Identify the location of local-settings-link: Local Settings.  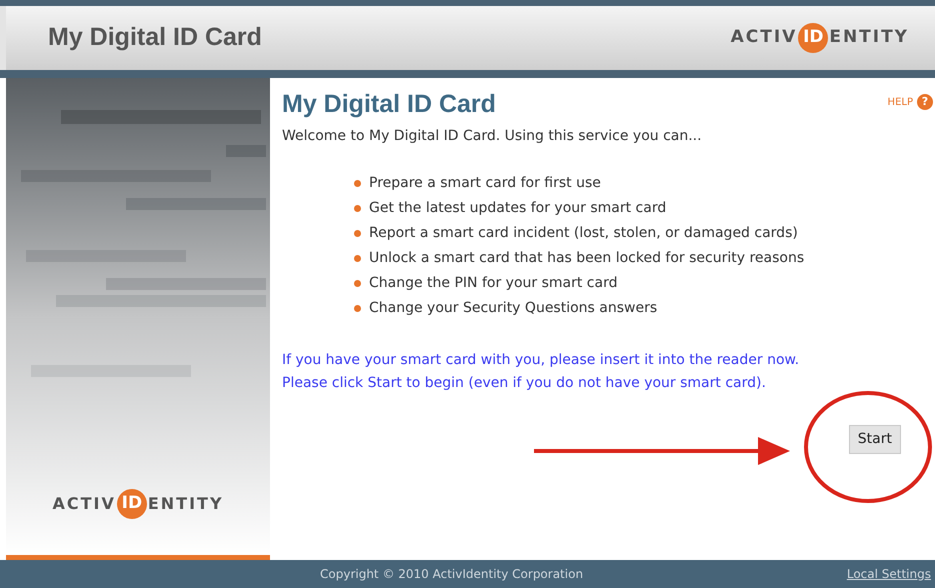
(888, 574).